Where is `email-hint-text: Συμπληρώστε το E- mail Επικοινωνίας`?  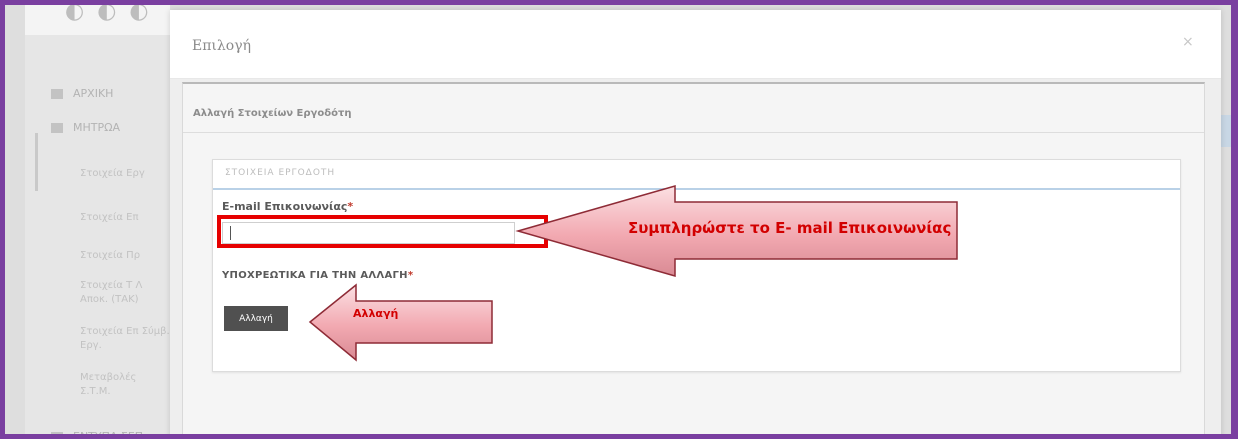 email-hint-text: Συμπληρώστε το E- mail Επικοινωνίας is located at coordinates (790, 228).